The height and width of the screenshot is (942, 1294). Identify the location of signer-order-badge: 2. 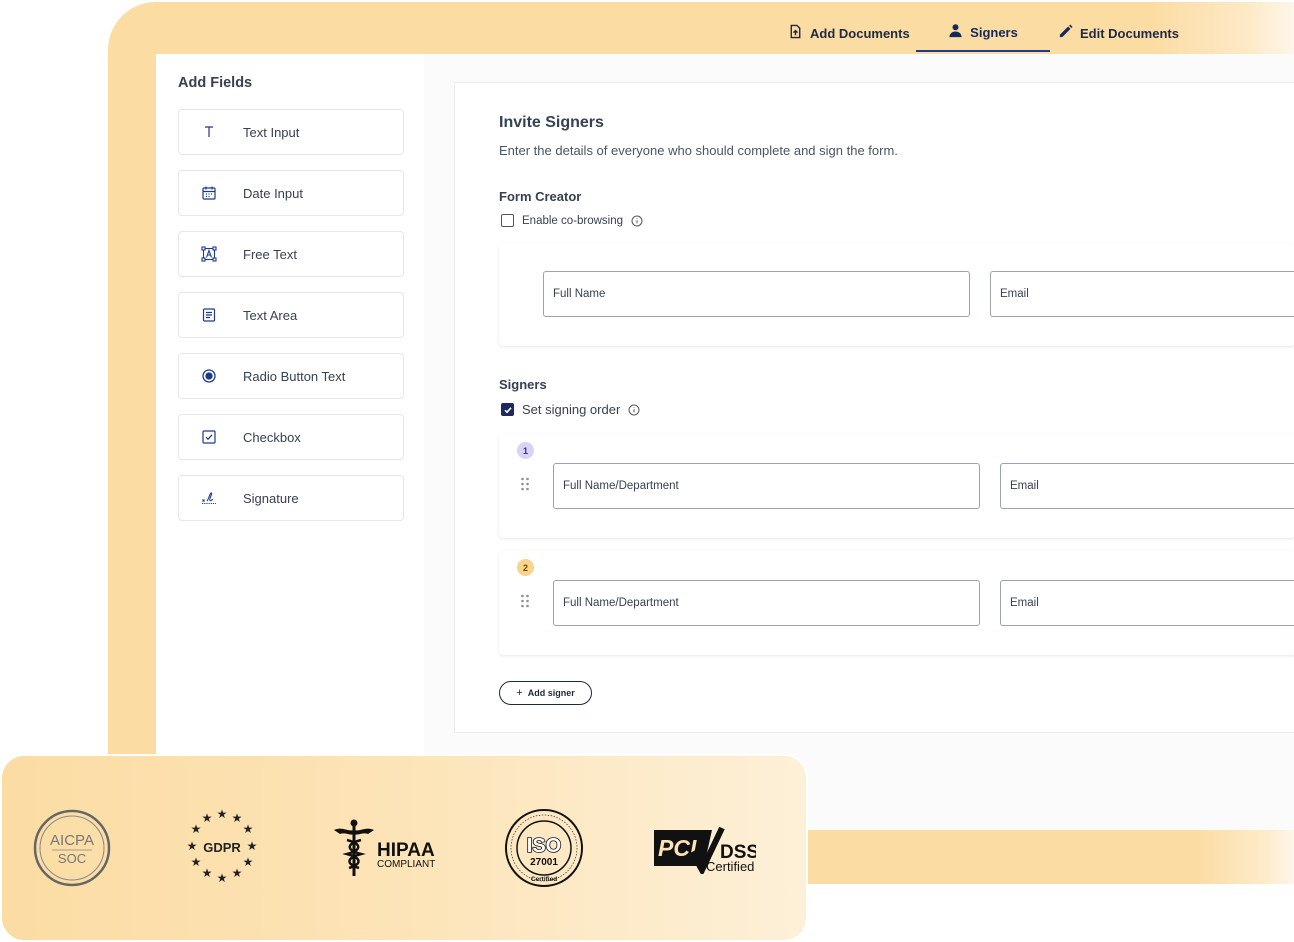
(525, 567).